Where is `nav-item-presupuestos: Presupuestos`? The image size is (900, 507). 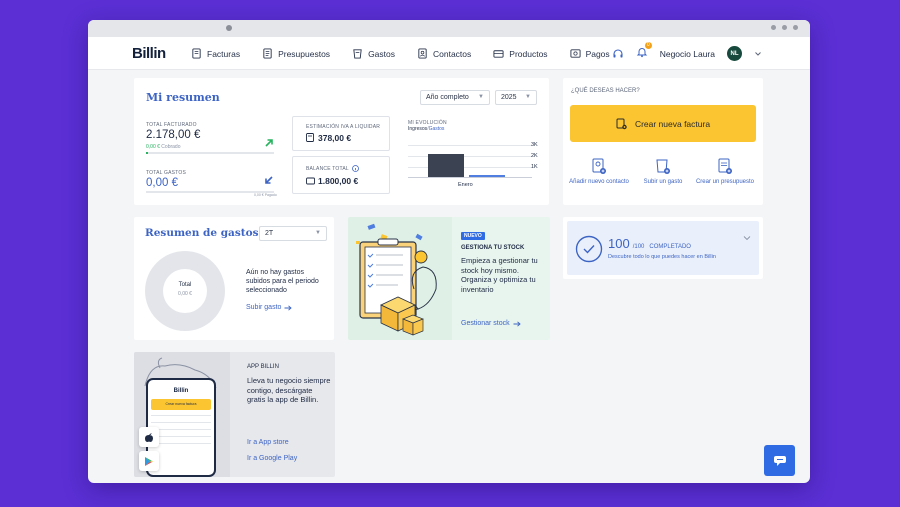
nav-item-presupuestos: Presupuestos is located at coordinates (296, 53).